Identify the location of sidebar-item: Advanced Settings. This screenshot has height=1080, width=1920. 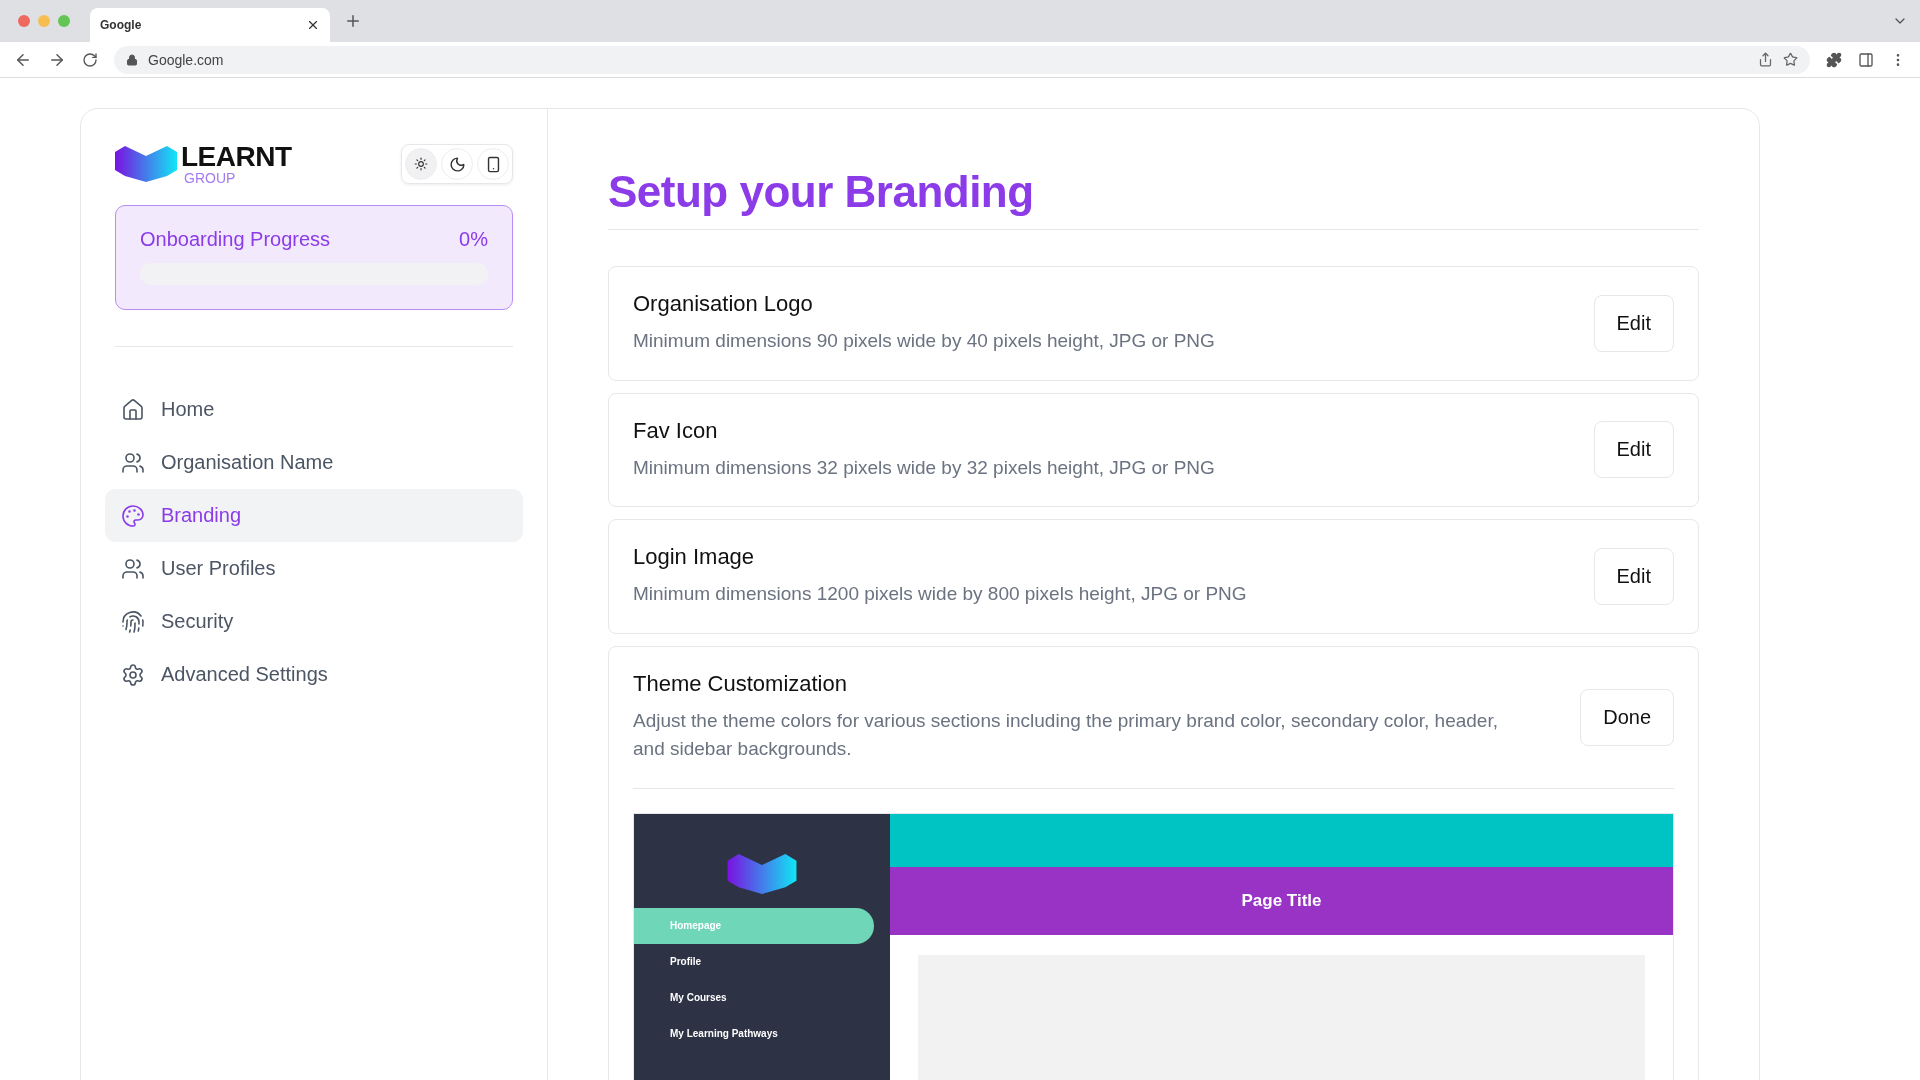
(314, 674).